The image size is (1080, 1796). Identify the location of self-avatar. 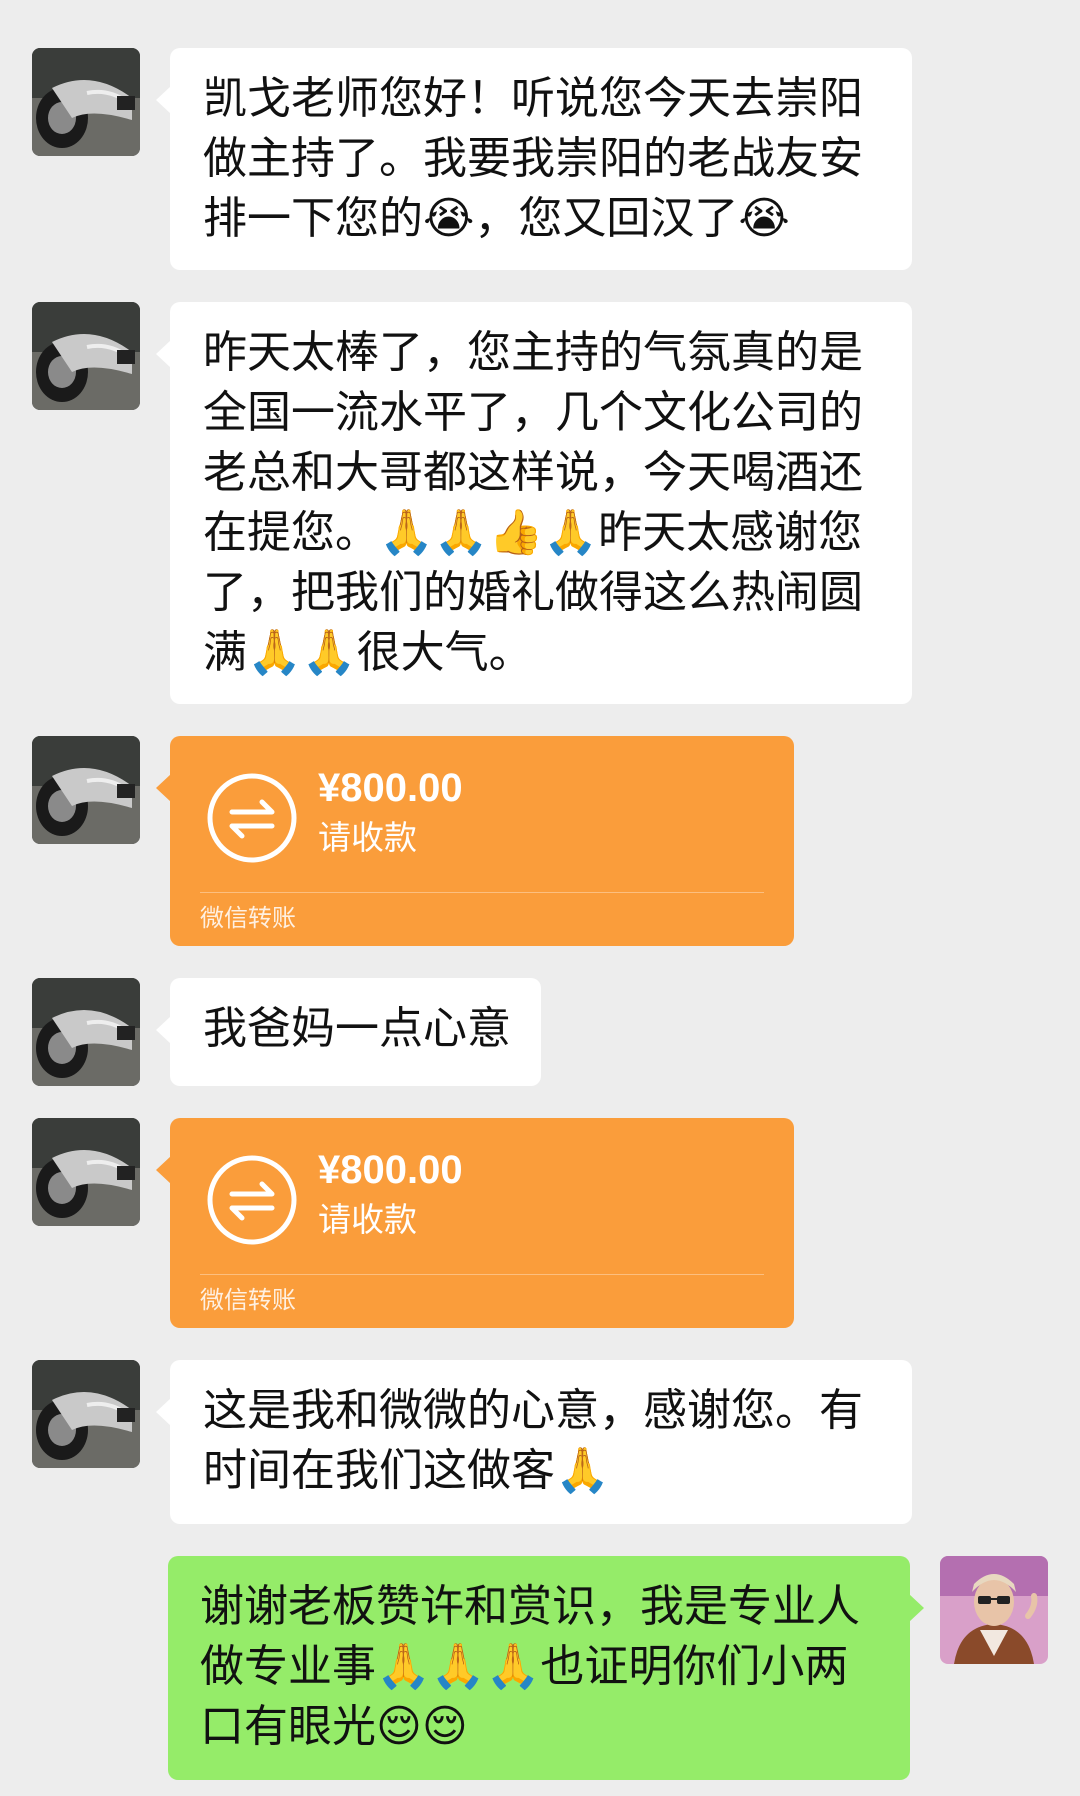
(994, 1610).